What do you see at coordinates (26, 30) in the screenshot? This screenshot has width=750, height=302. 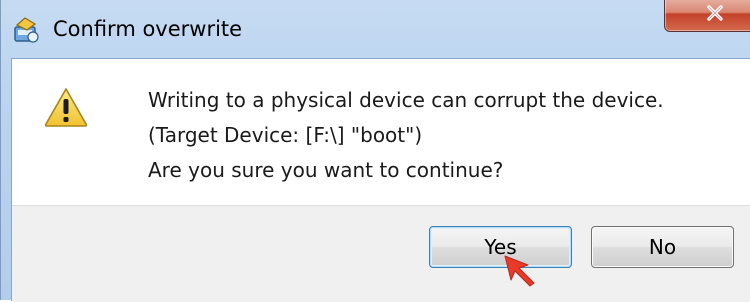 I see `app-icon` at bounding box center [26, 30].